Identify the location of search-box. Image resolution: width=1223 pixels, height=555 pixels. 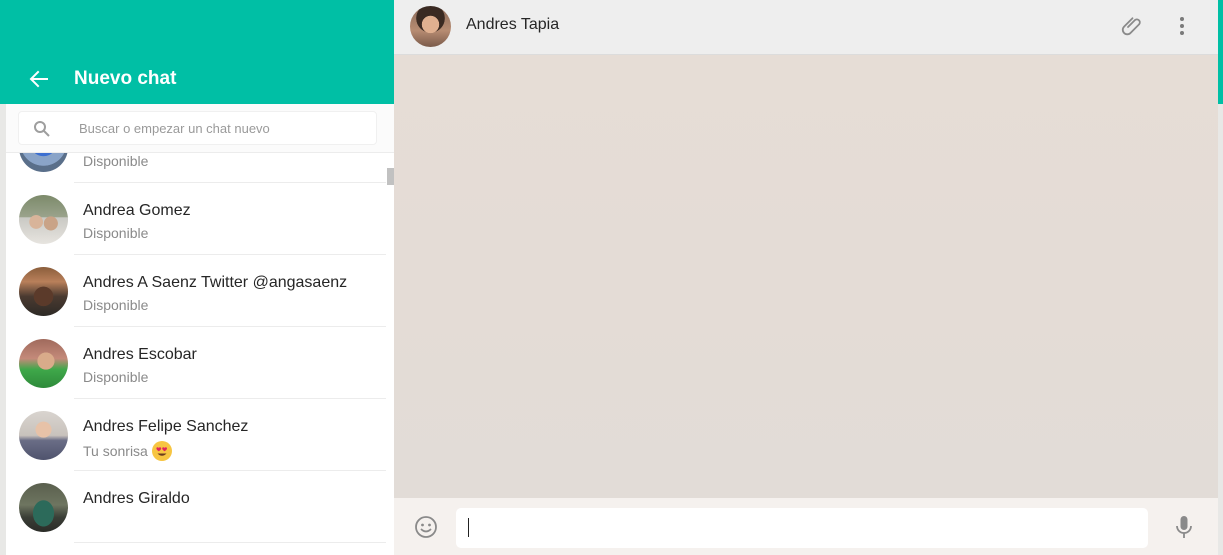
(197, 128).